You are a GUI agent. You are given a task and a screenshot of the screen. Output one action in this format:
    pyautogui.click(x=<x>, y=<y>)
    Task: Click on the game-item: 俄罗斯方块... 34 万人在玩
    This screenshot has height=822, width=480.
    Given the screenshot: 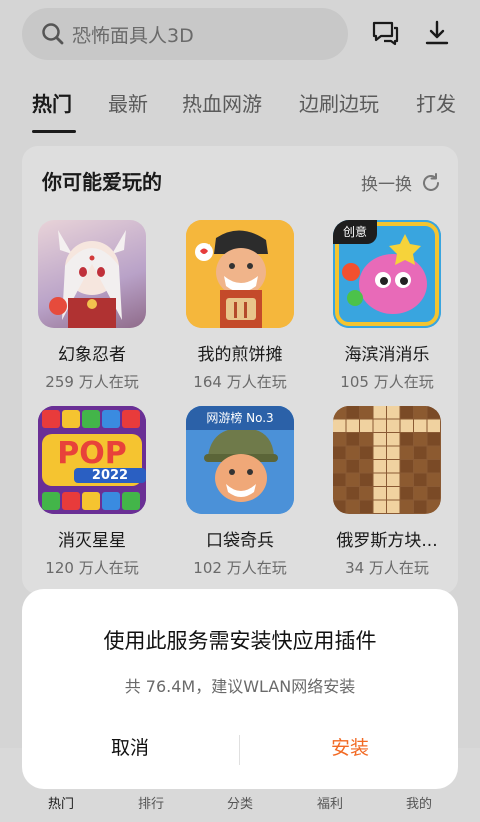 What is the action you would take?
    pyautogui.click(x=387, y=492)
    